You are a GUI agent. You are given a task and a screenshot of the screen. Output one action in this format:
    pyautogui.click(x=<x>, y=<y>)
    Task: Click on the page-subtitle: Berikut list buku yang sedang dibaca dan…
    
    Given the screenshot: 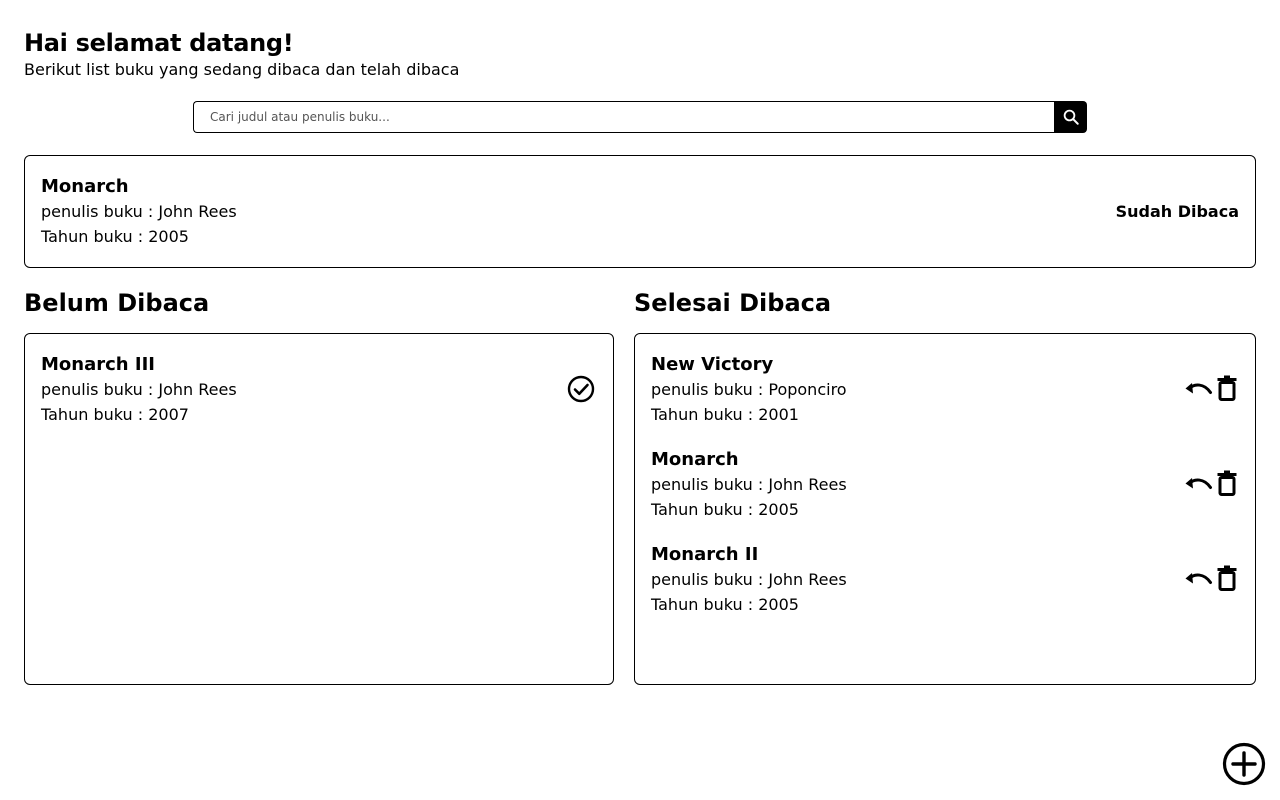 What is the action you would take?
    pyautogui.click(x=242, y=69)
    